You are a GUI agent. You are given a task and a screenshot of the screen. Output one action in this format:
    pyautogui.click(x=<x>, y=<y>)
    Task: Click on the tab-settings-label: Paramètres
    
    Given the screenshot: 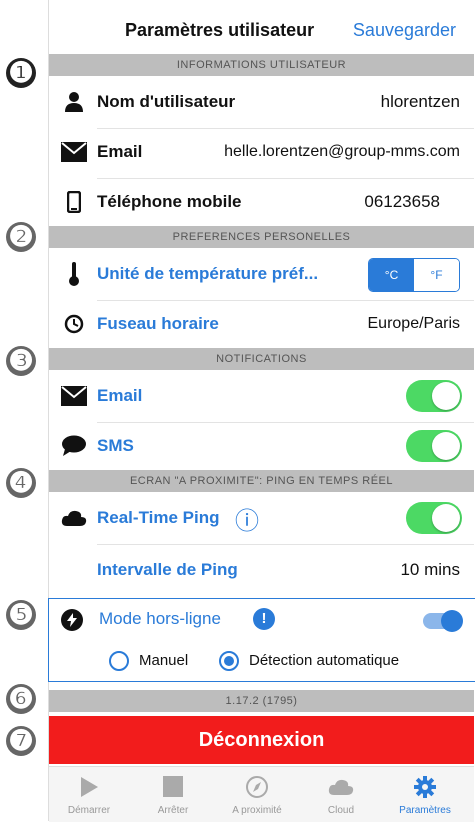 What is the action you would take?
    pyautogui.click(x=425, y=810)
    